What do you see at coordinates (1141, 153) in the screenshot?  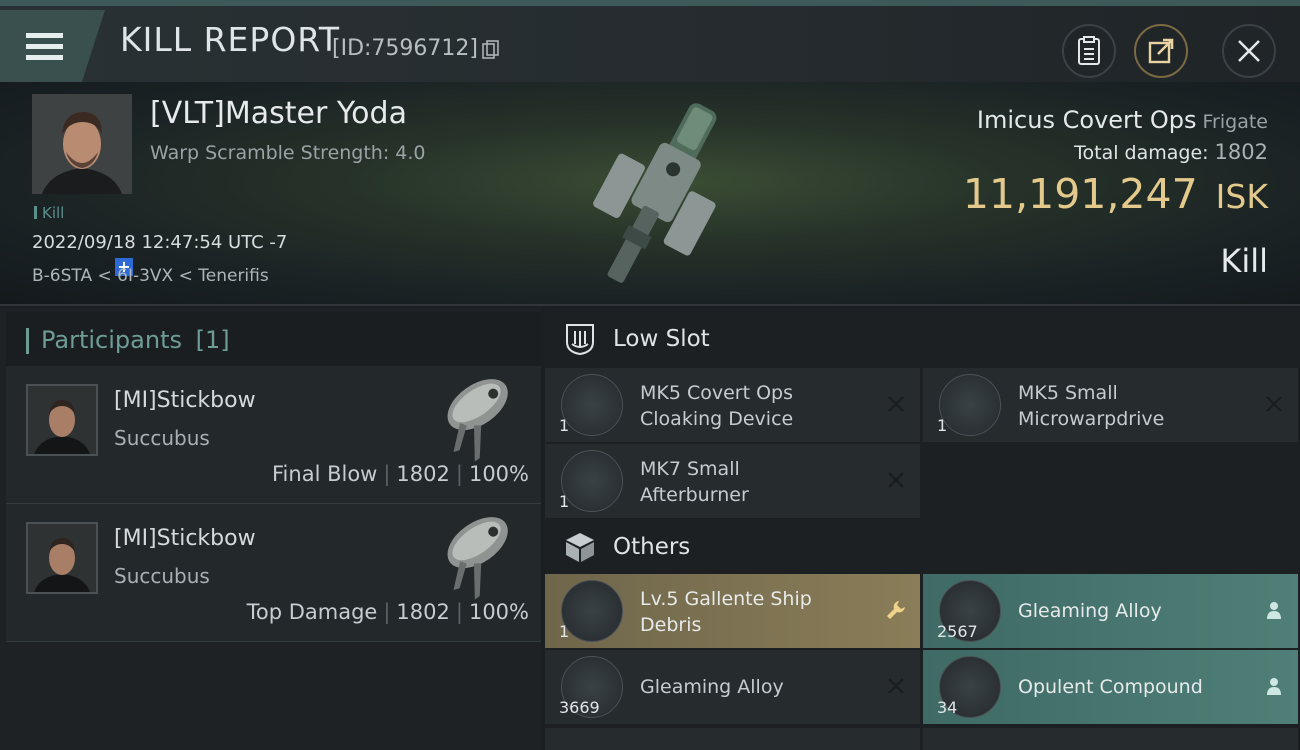 I see `total-damage-label: Total damage:` at bounding box center [1141, 153].